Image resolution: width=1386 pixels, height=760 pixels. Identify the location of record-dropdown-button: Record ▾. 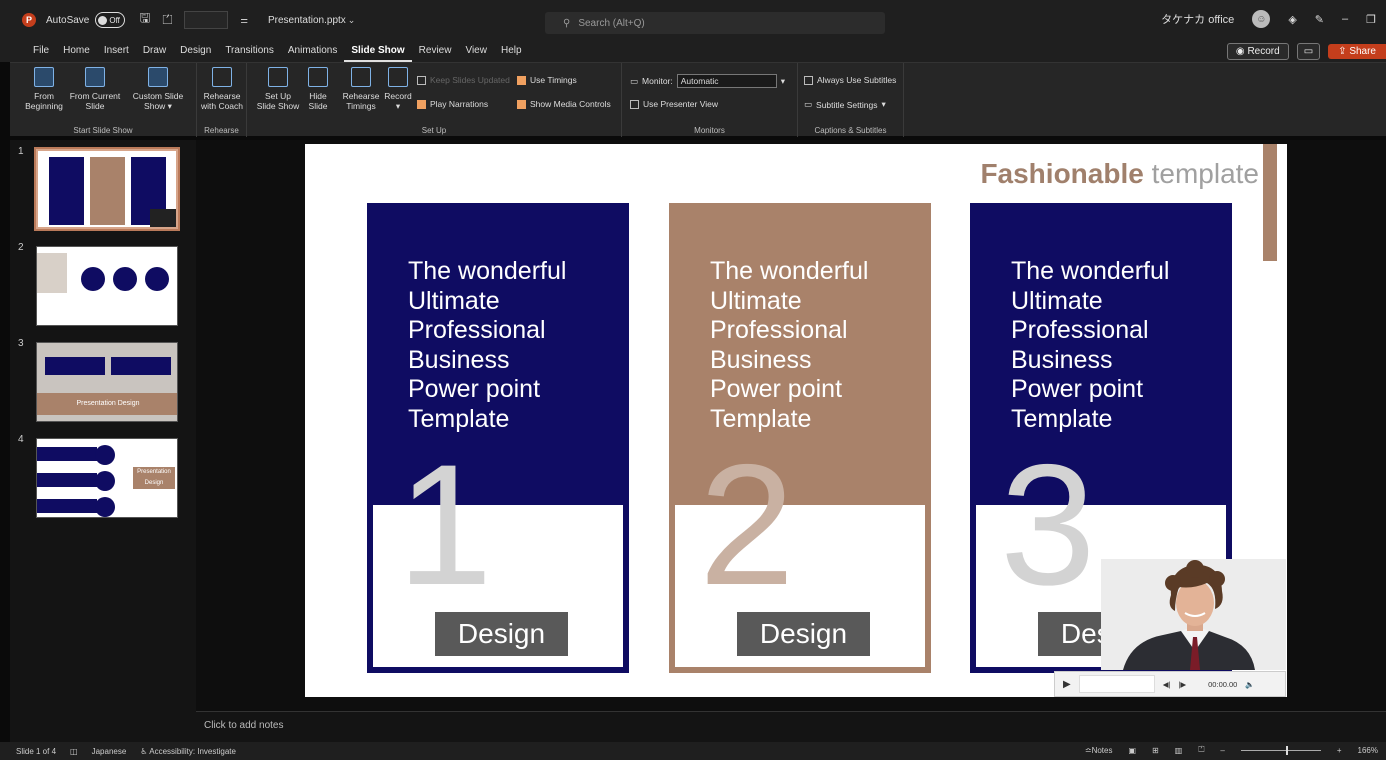
(398, 89).